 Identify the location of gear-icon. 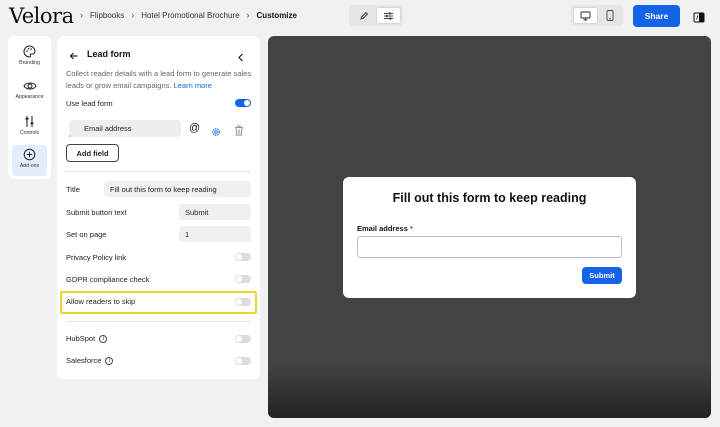
(216, 132).